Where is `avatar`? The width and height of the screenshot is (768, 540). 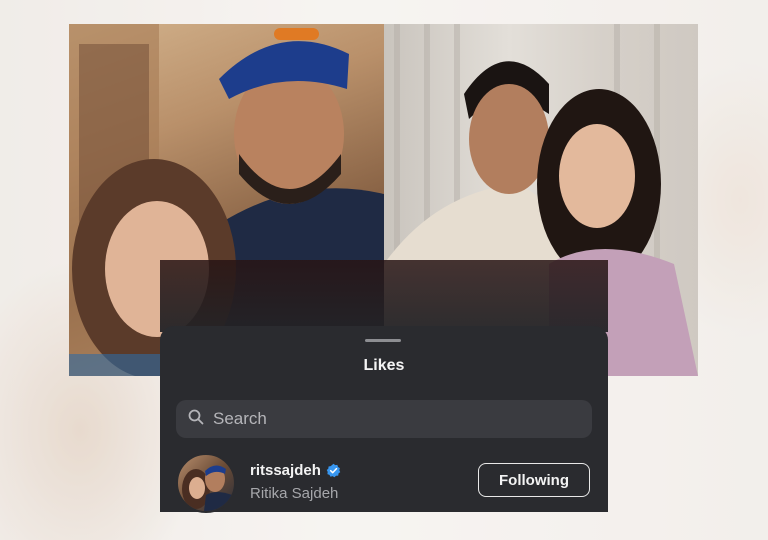 avatar is located at coordinates (206, 483).